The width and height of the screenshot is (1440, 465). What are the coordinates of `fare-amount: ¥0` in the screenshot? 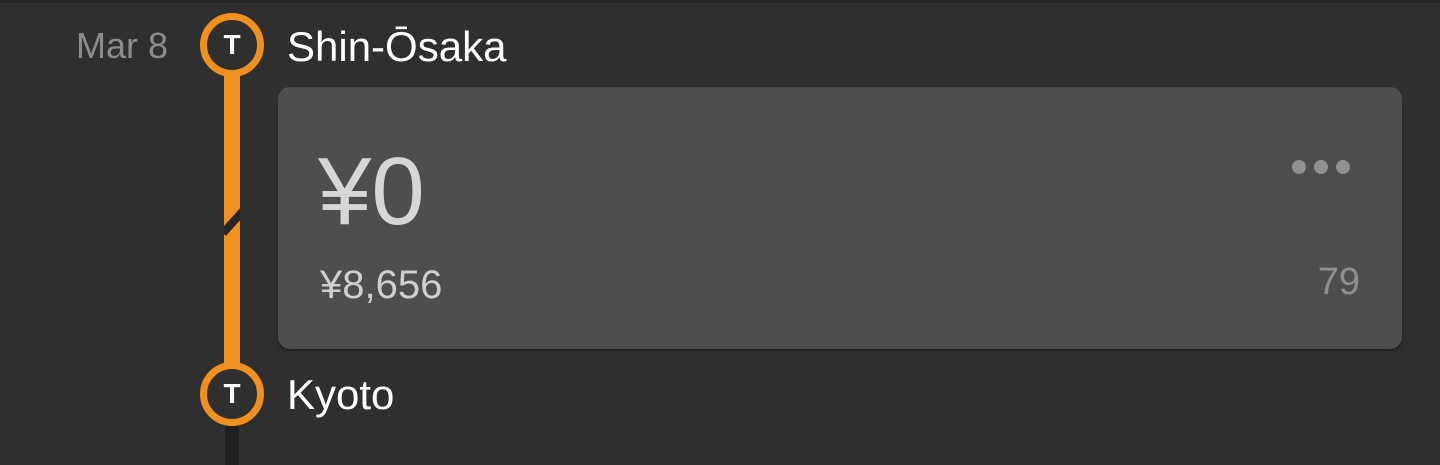 It's located at (371, 191).